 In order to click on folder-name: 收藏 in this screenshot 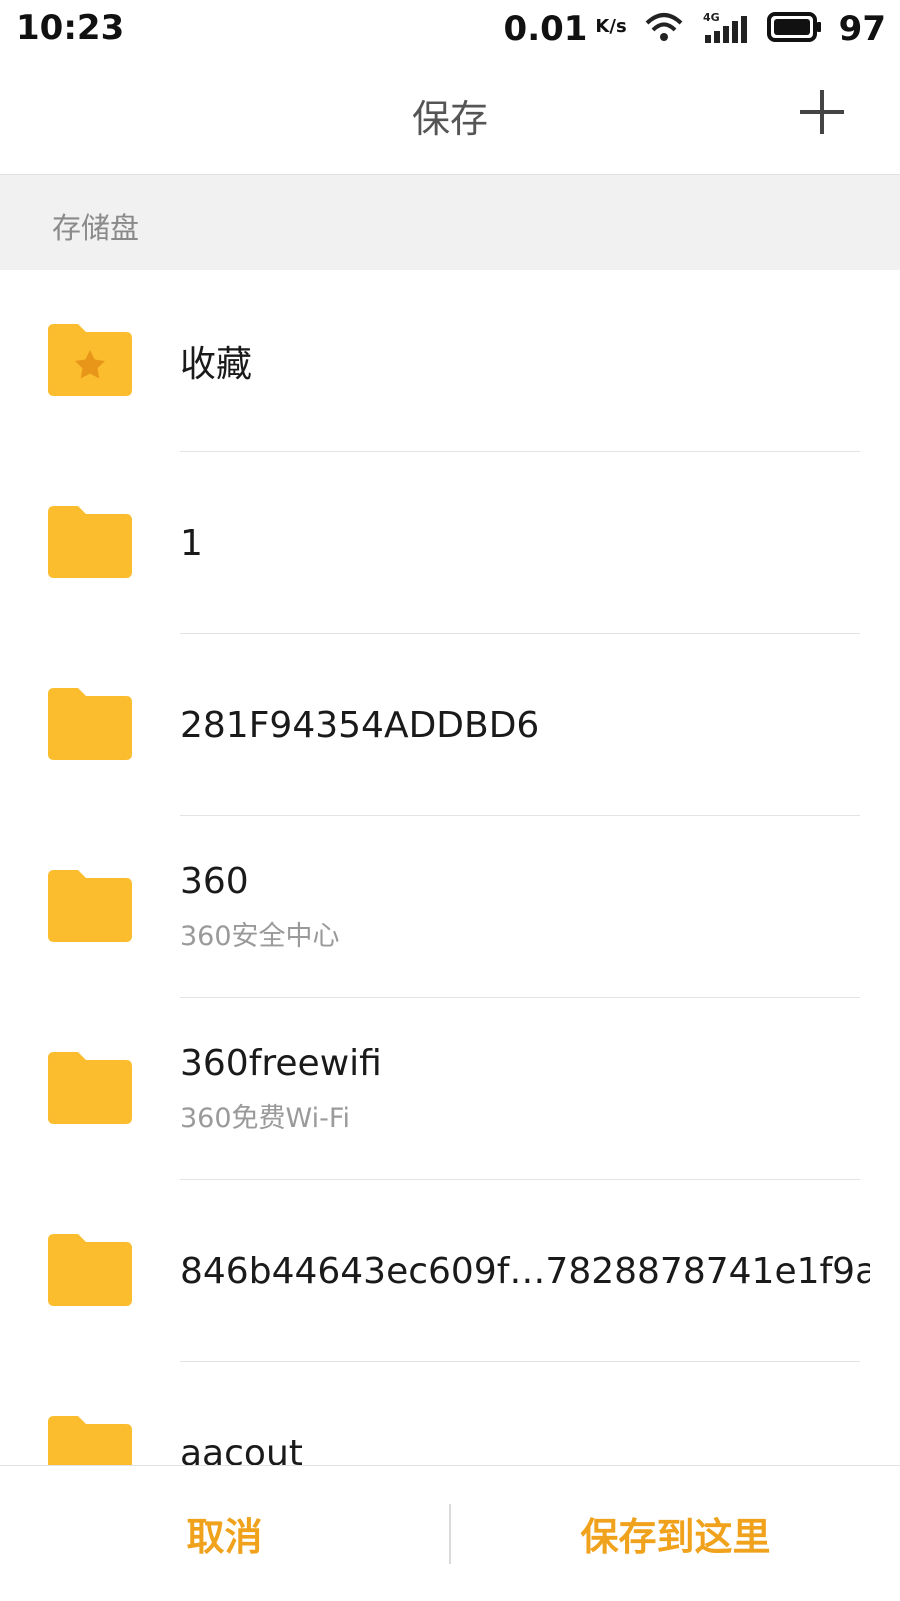, I will do `click(216, 364)`.